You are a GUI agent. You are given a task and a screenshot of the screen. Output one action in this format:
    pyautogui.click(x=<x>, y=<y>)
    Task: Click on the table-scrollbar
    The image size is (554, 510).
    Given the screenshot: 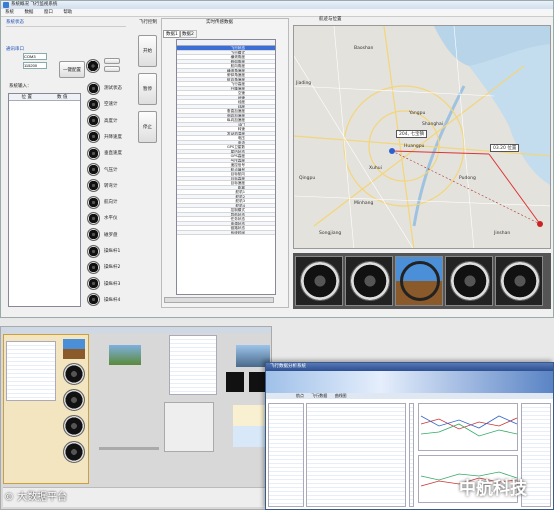 What is the action you would take?
    pyautogui.click(x=411, y=455)
    